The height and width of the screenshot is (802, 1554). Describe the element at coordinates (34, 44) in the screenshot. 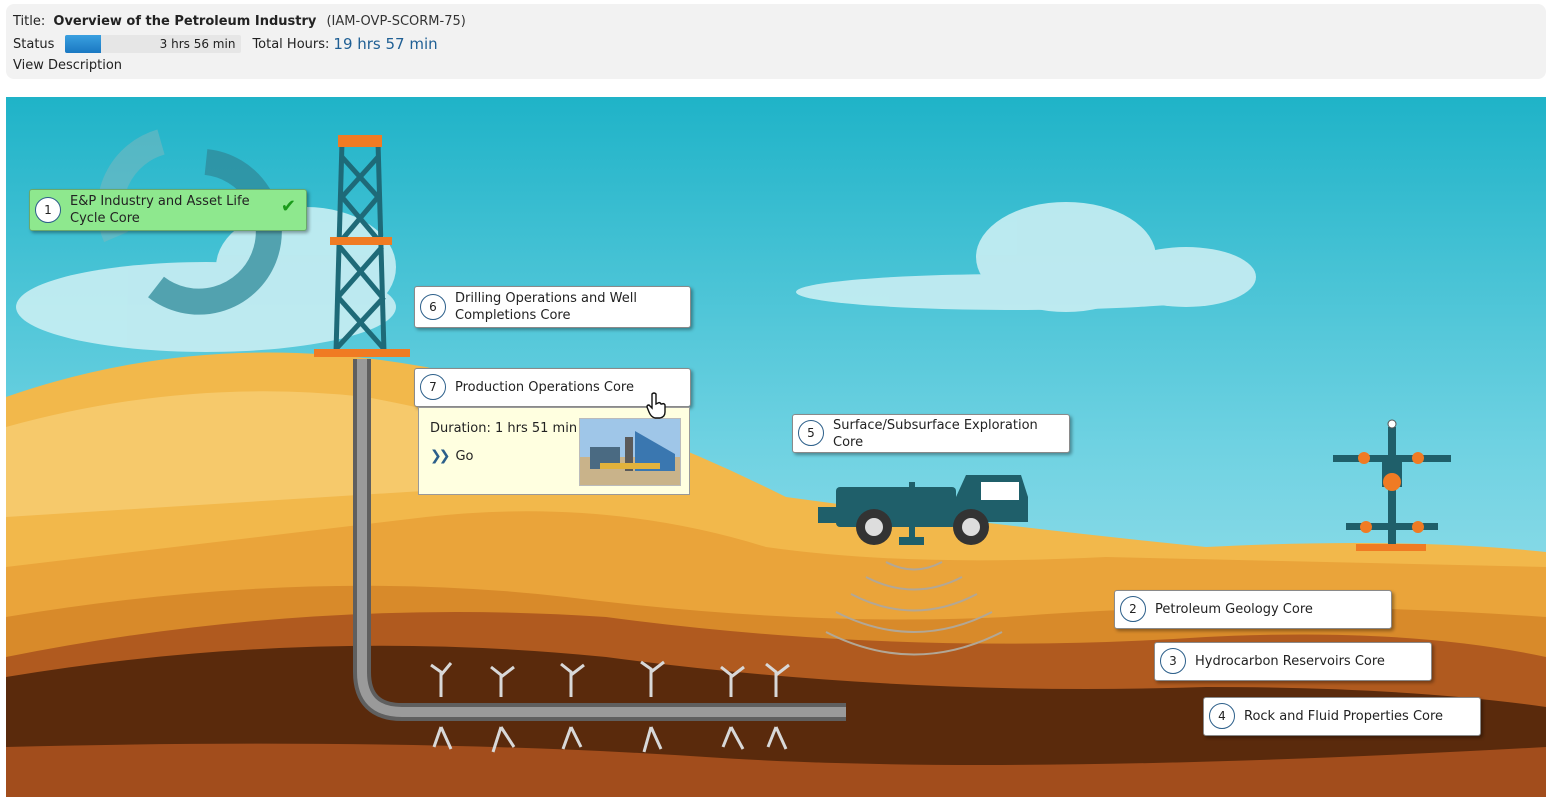

I see `status-label: Status` at that location.